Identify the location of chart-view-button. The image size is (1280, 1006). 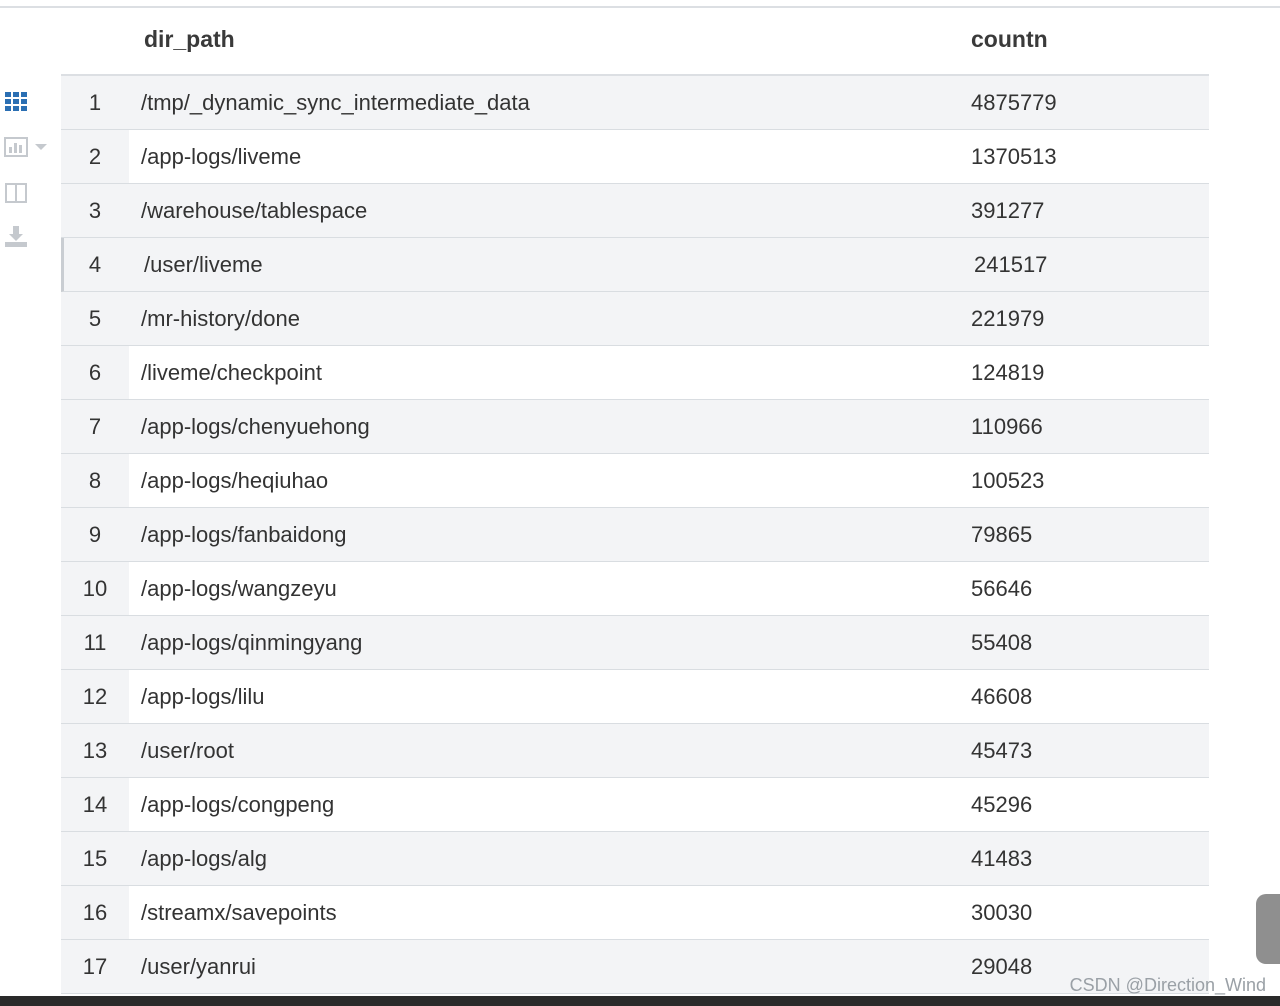
(29, 149).